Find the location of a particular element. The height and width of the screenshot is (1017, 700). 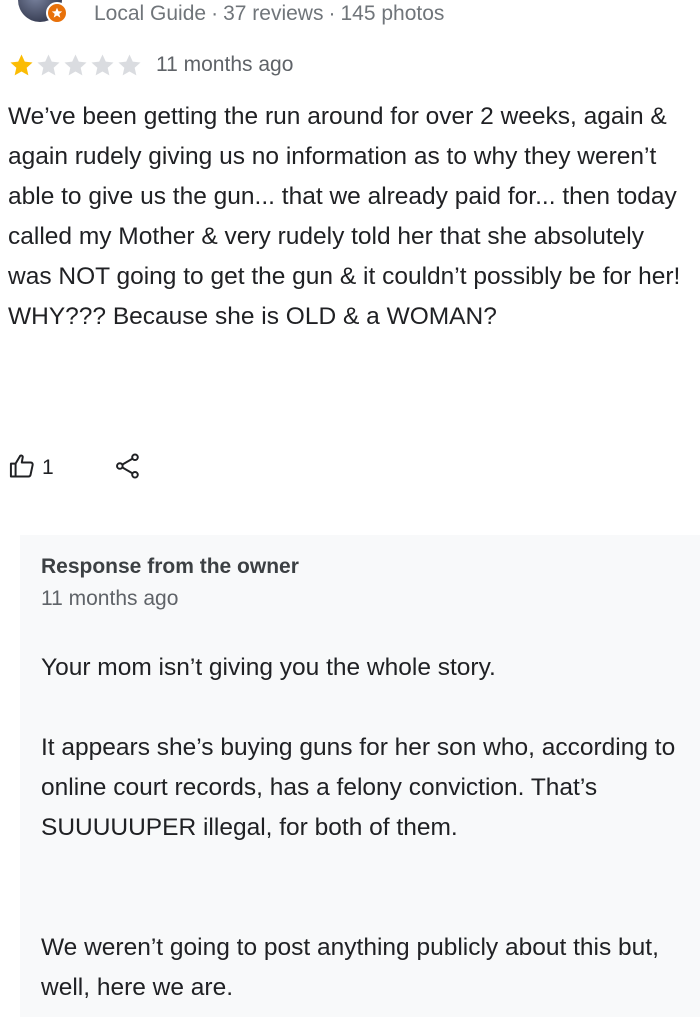

reviewer-header: Local Guide · 37 reviews · 145 photos is located at coordinates (350, 16).